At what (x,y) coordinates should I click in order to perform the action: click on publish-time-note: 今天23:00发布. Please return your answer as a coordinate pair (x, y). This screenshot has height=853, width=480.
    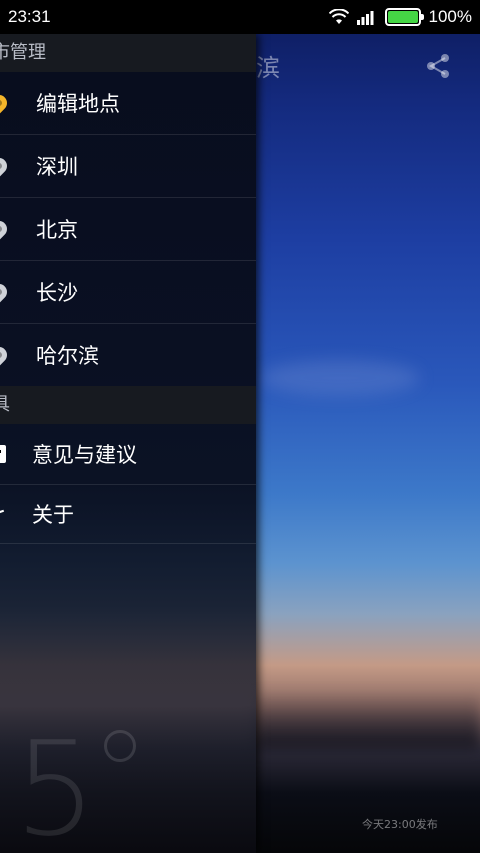
    Looking at the image, I should click on (400, 824).